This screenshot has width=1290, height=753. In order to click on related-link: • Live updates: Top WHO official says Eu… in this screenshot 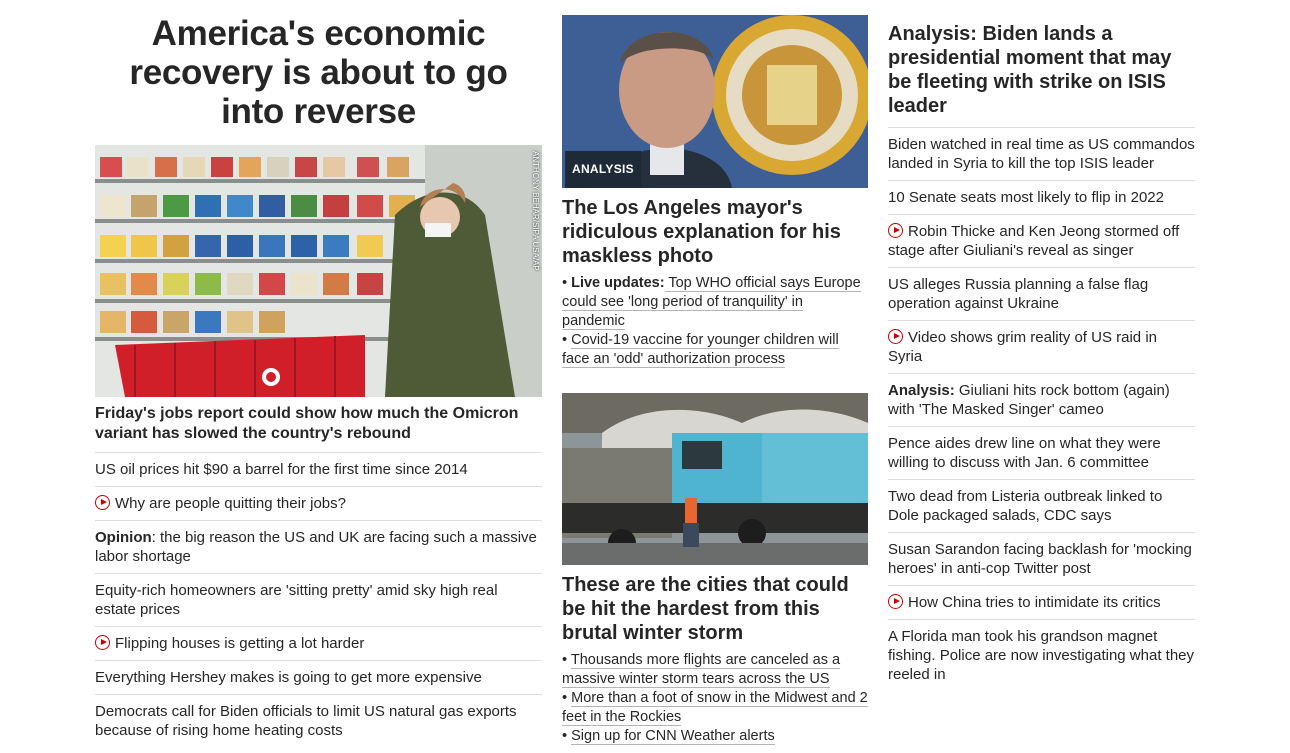, I will do `click(715, 302)`.